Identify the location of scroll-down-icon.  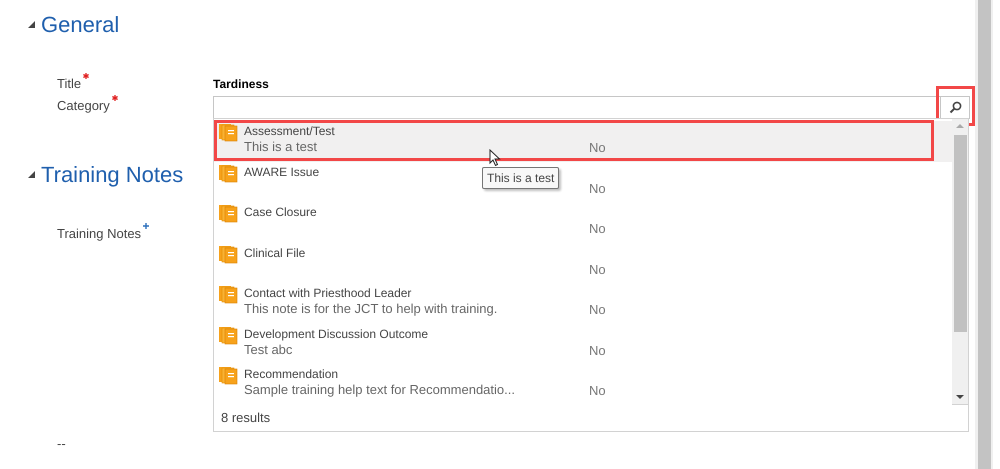
(960, 397).